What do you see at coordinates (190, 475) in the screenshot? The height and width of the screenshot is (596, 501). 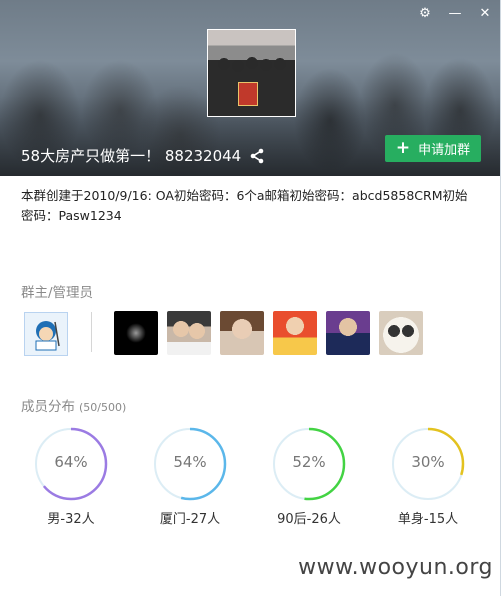 I see `member-stat: 54% 厦门-27人` at bounding box center [190, 475].